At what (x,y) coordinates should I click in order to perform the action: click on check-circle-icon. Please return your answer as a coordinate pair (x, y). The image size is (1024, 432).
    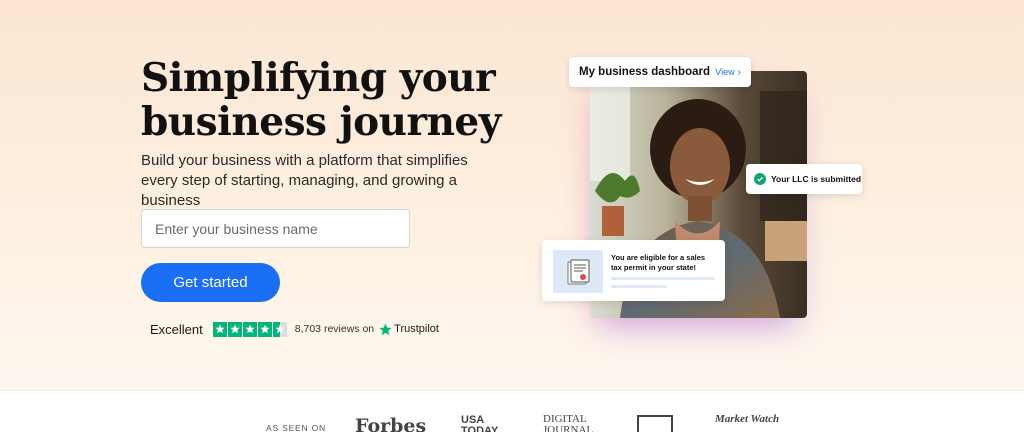
    Looking at the image, I should click on (760, 179).